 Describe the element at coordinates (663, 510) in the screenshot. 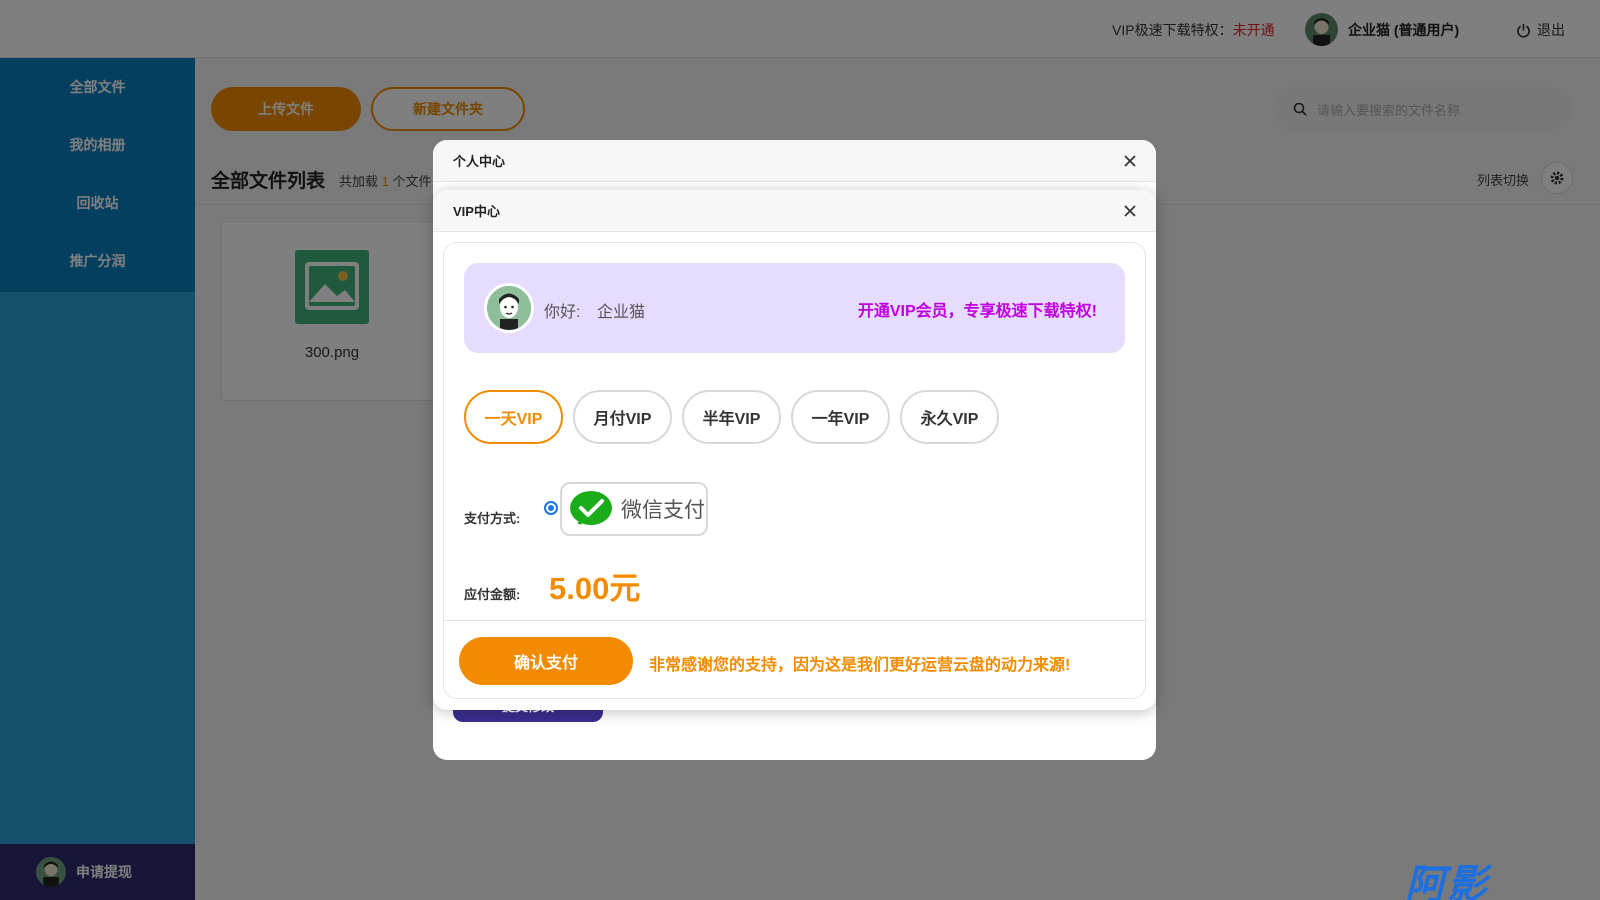

I see `pay-method-name: 微信支付` at that location.